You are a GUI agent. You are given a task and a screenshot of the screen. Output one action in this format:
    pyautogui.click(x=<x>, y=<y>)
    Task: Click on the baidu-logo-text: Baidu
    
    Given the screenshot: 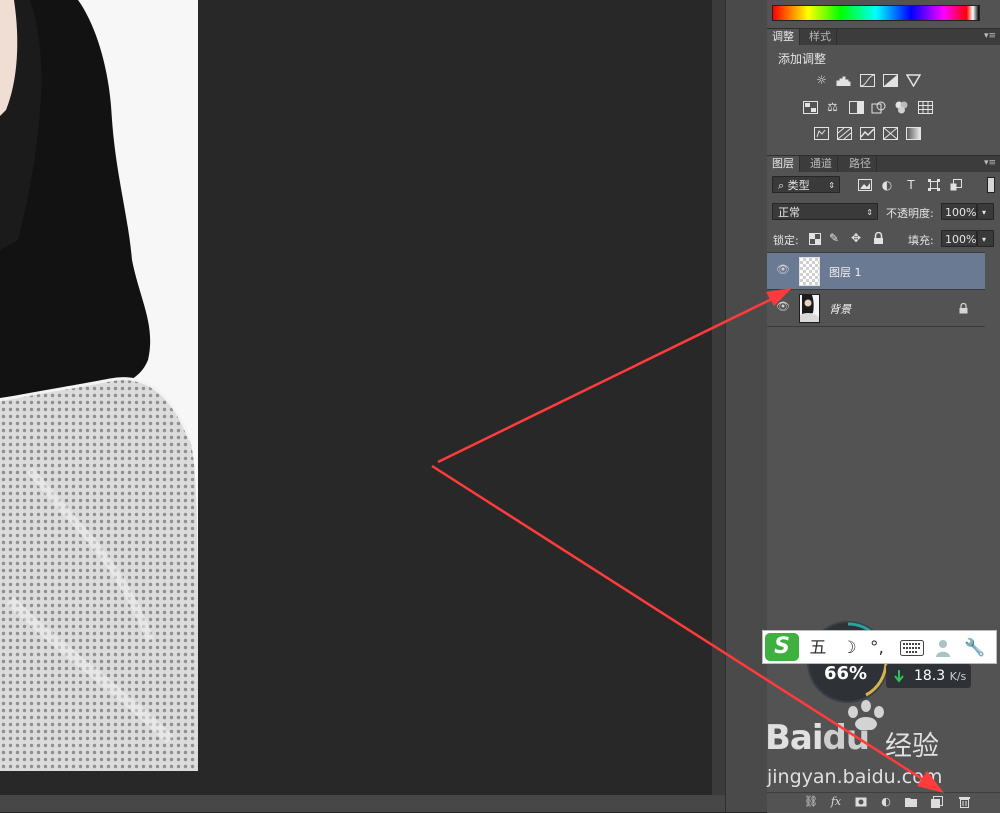 What is the action you would take?
    pyautogui.click(x=818, y=738)
    